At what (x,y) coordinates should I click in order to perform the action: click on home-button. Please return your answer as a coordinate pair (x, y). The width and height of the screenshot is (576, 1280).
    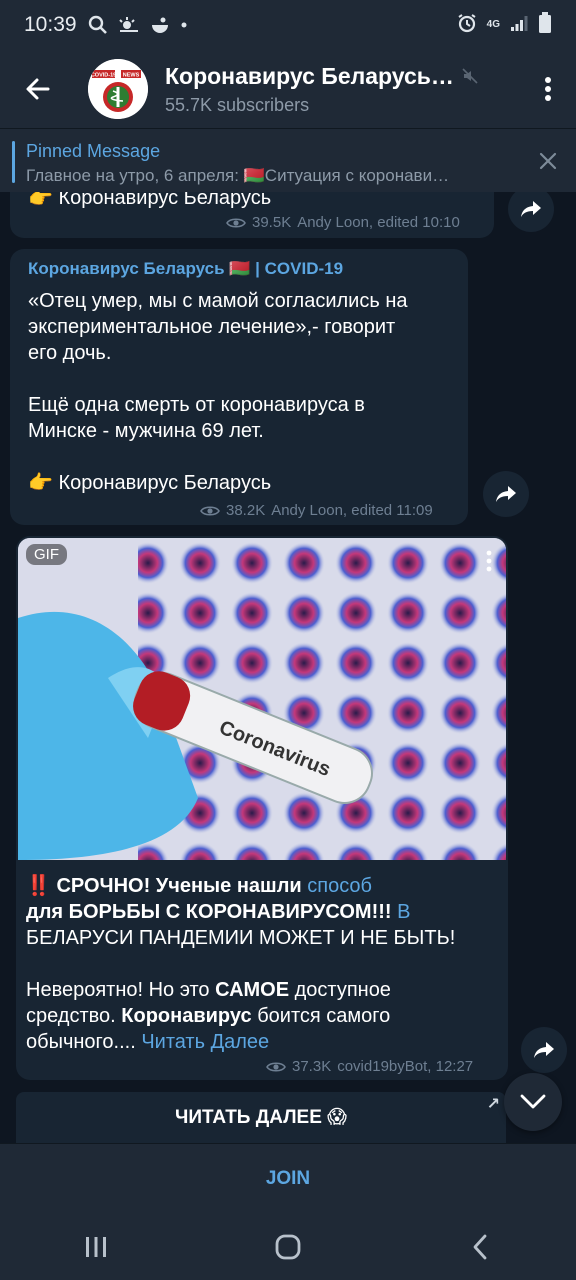
    Looking at the image, I should click on (288, 1247).